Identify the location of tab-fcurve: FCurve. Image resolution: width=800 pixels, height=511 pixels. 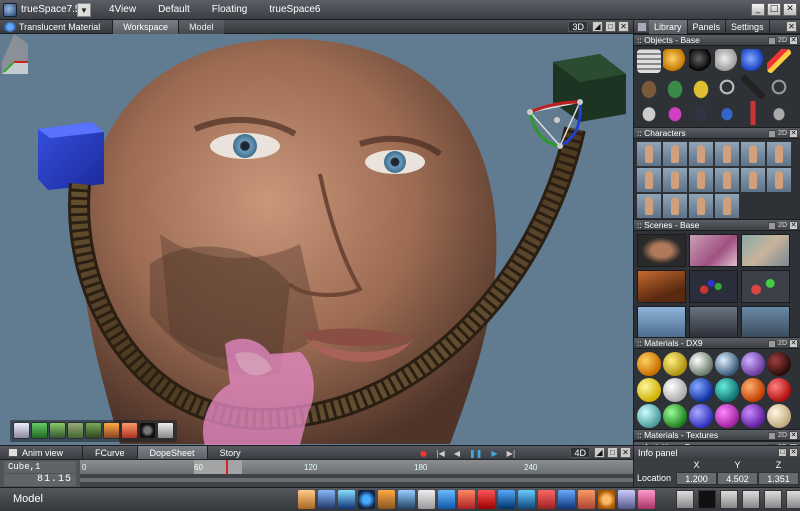
(109, 452).